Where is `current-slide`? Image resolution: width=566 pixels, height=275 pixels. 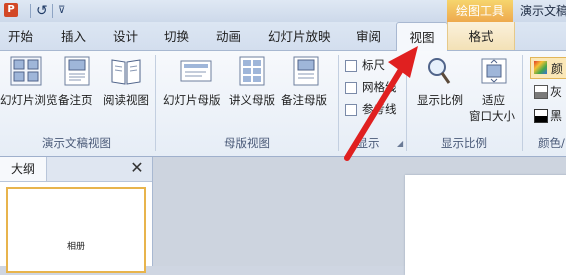
current-slide is located at coordinates (485, 225).